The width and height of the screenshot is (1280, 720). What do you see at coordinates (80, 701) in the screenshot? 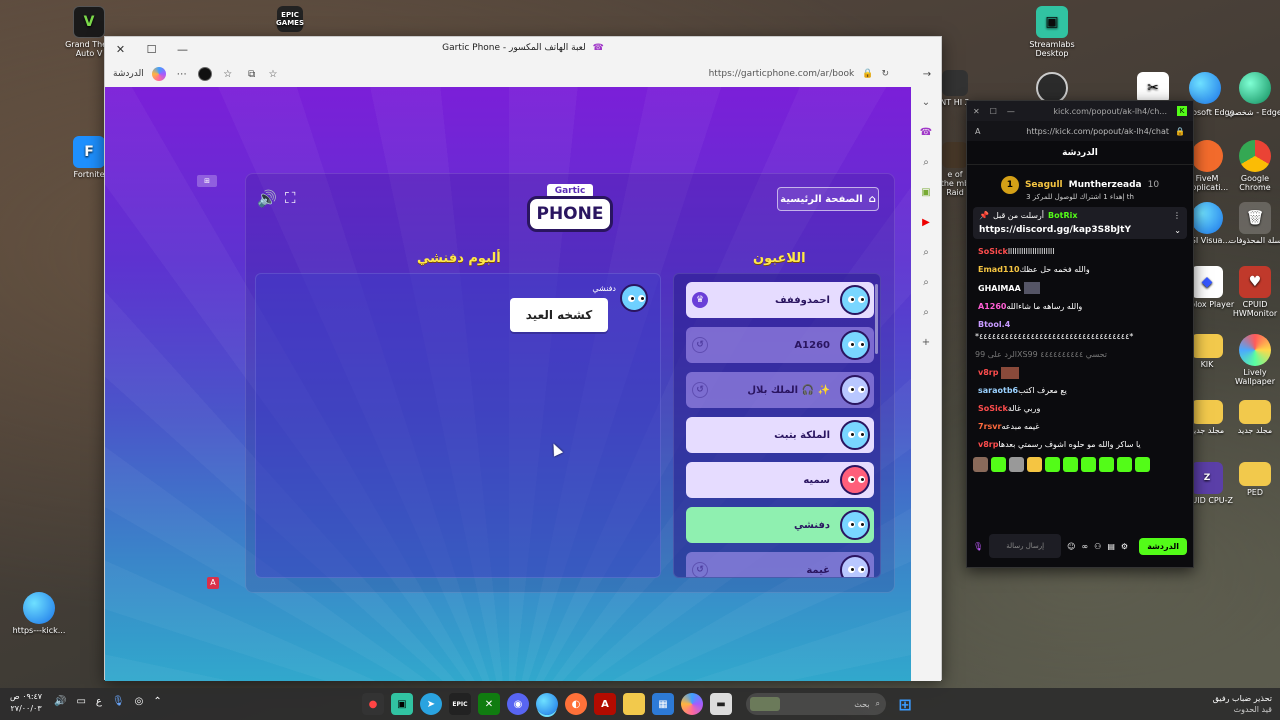
I see `network-icon: ▭` at bounding box center [80, 701].